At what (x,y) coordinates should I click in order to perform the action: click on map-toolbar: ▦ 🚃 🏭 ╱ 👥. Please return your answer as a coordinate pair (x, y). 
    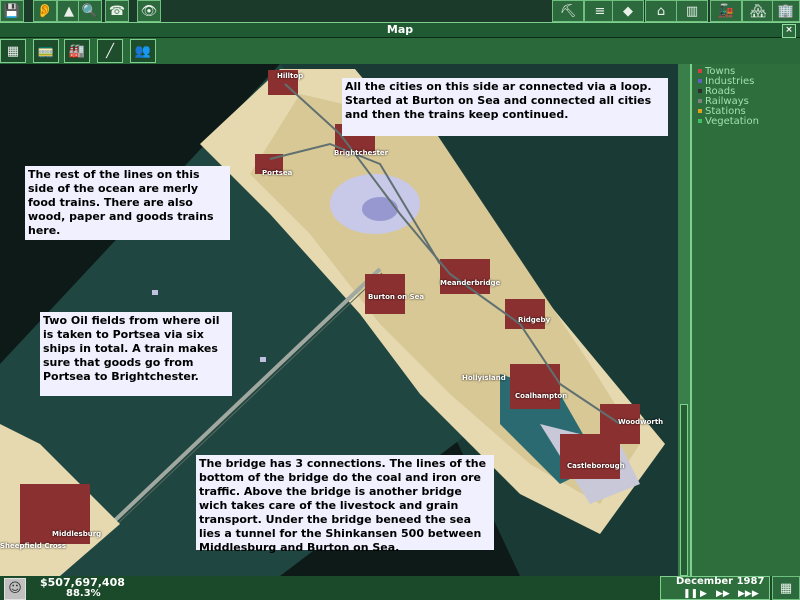
    Looking at the image, I should click on (400, 51).